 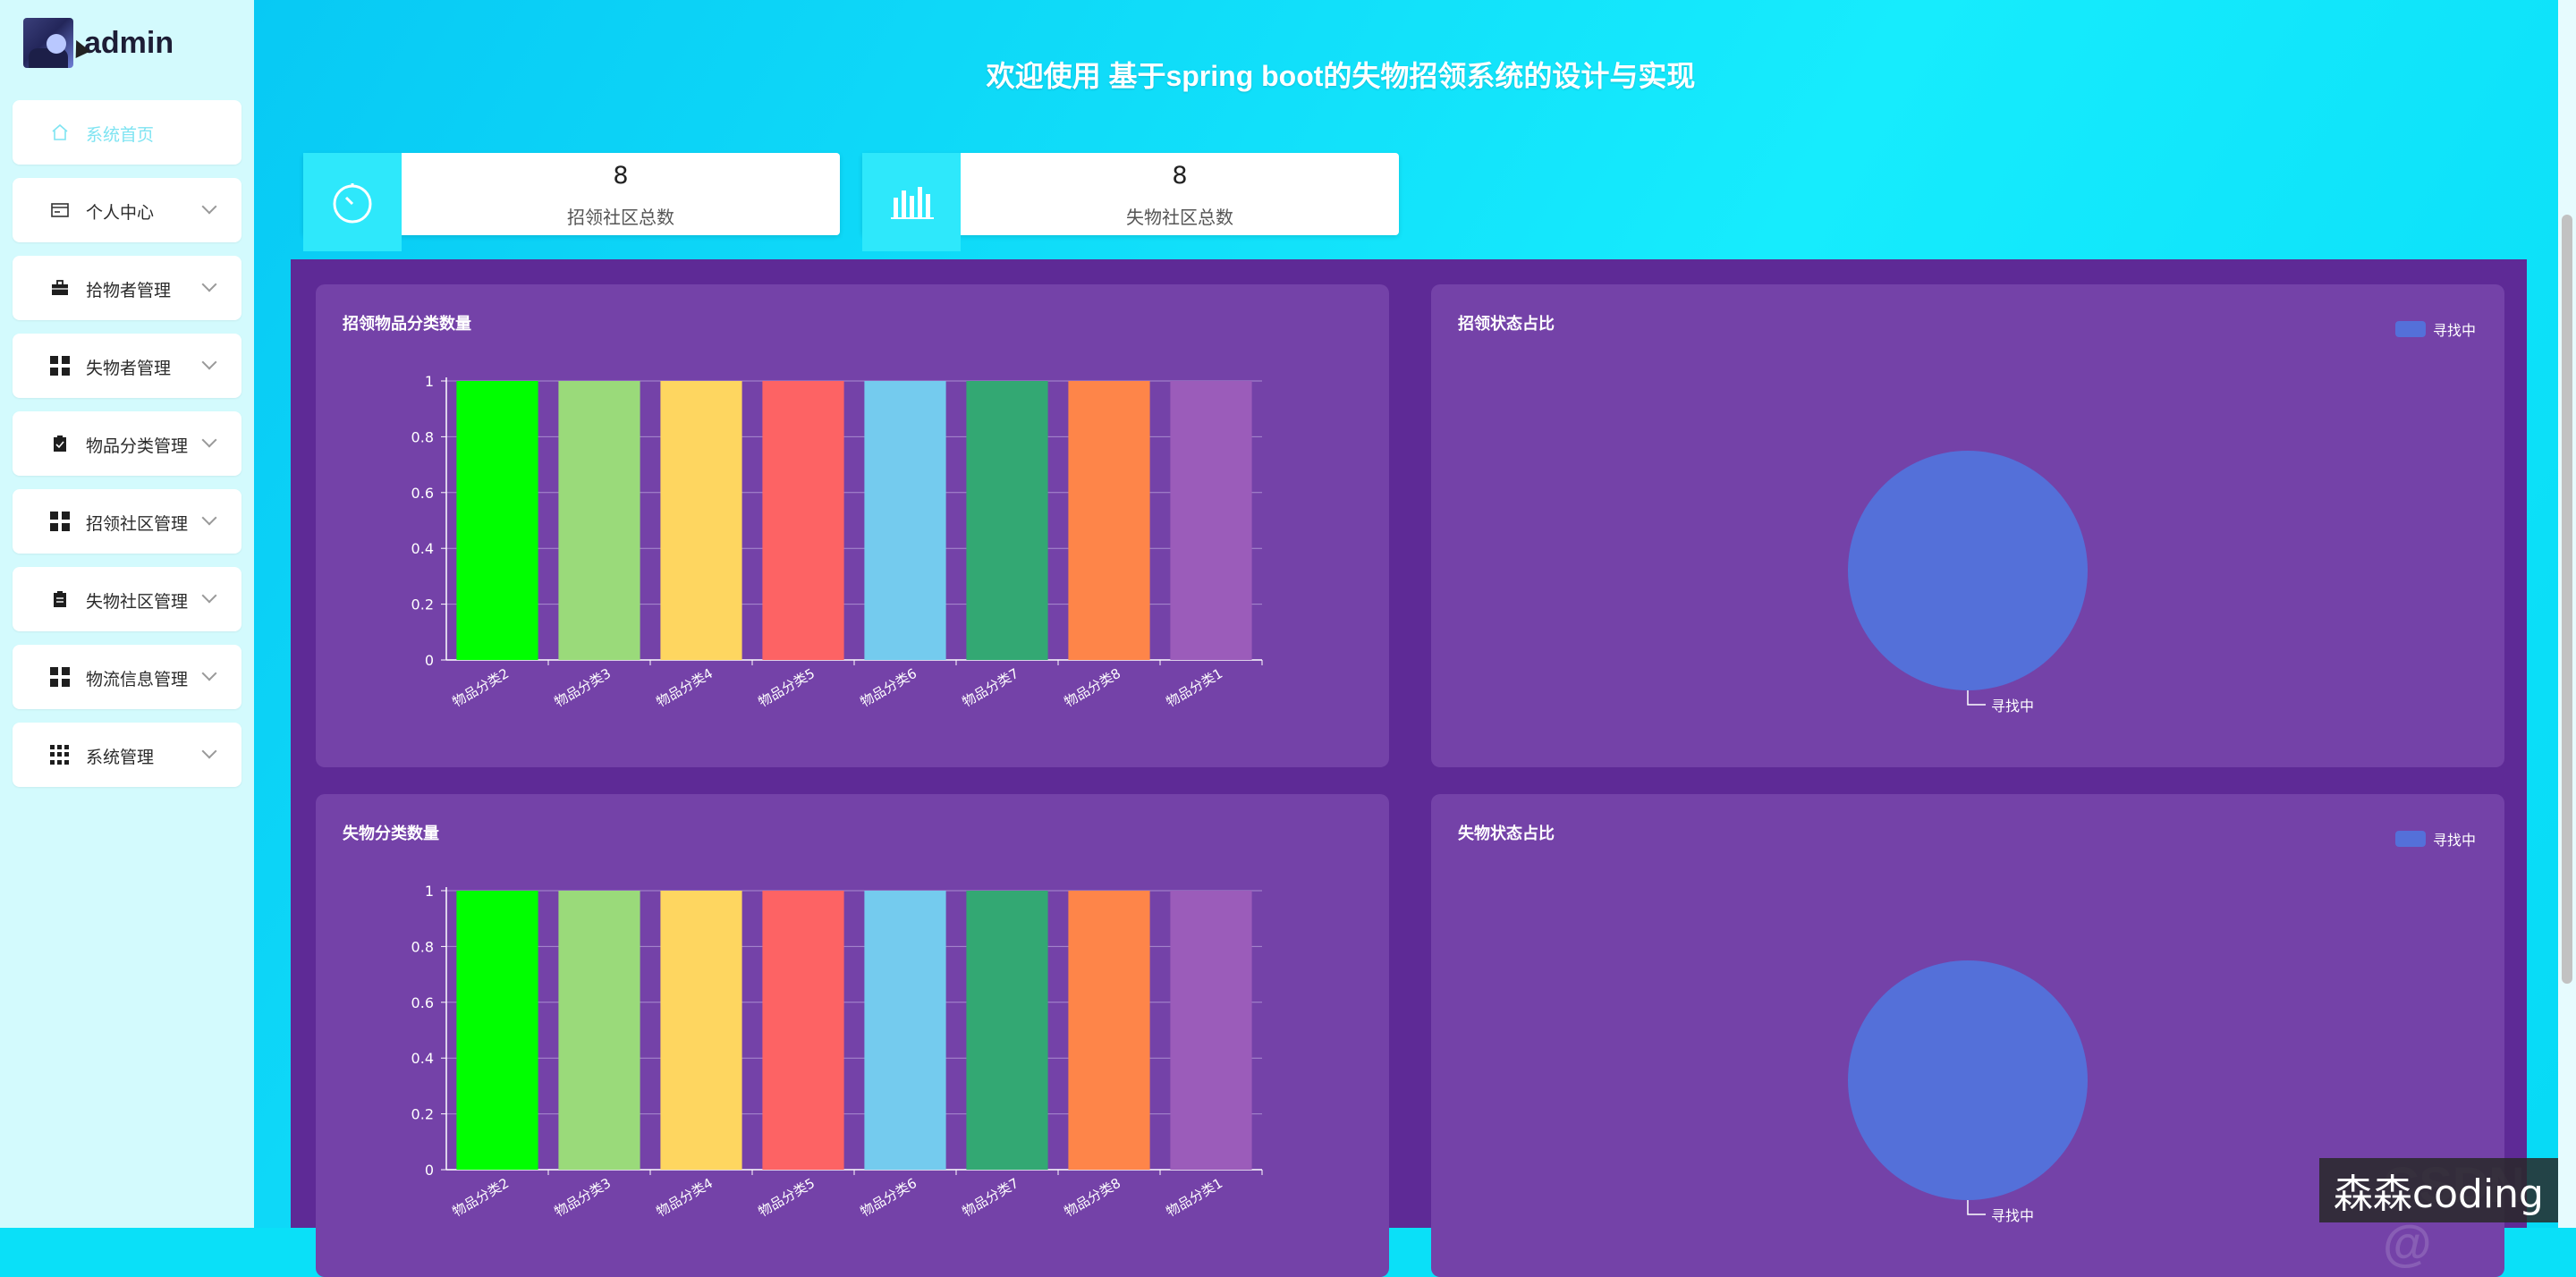 What do you see at coordinates (137, 446) in the screenshot?
I see `sidebar-item-label: 物品分类管理` at bounding box center [137, 446].